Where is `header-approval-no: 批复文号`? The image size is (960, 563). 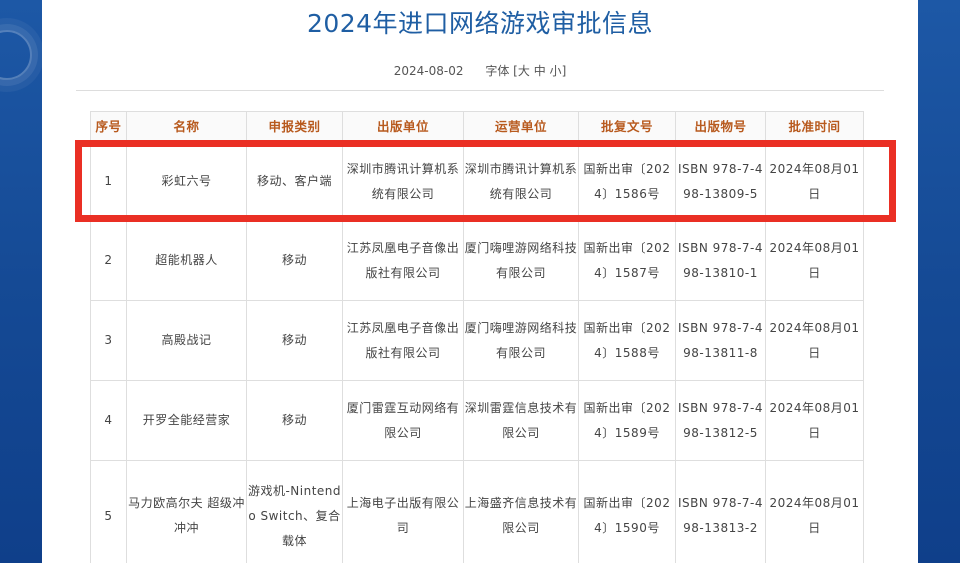
header-approval-no: 批复文号 is located at coordinates (627, 127).